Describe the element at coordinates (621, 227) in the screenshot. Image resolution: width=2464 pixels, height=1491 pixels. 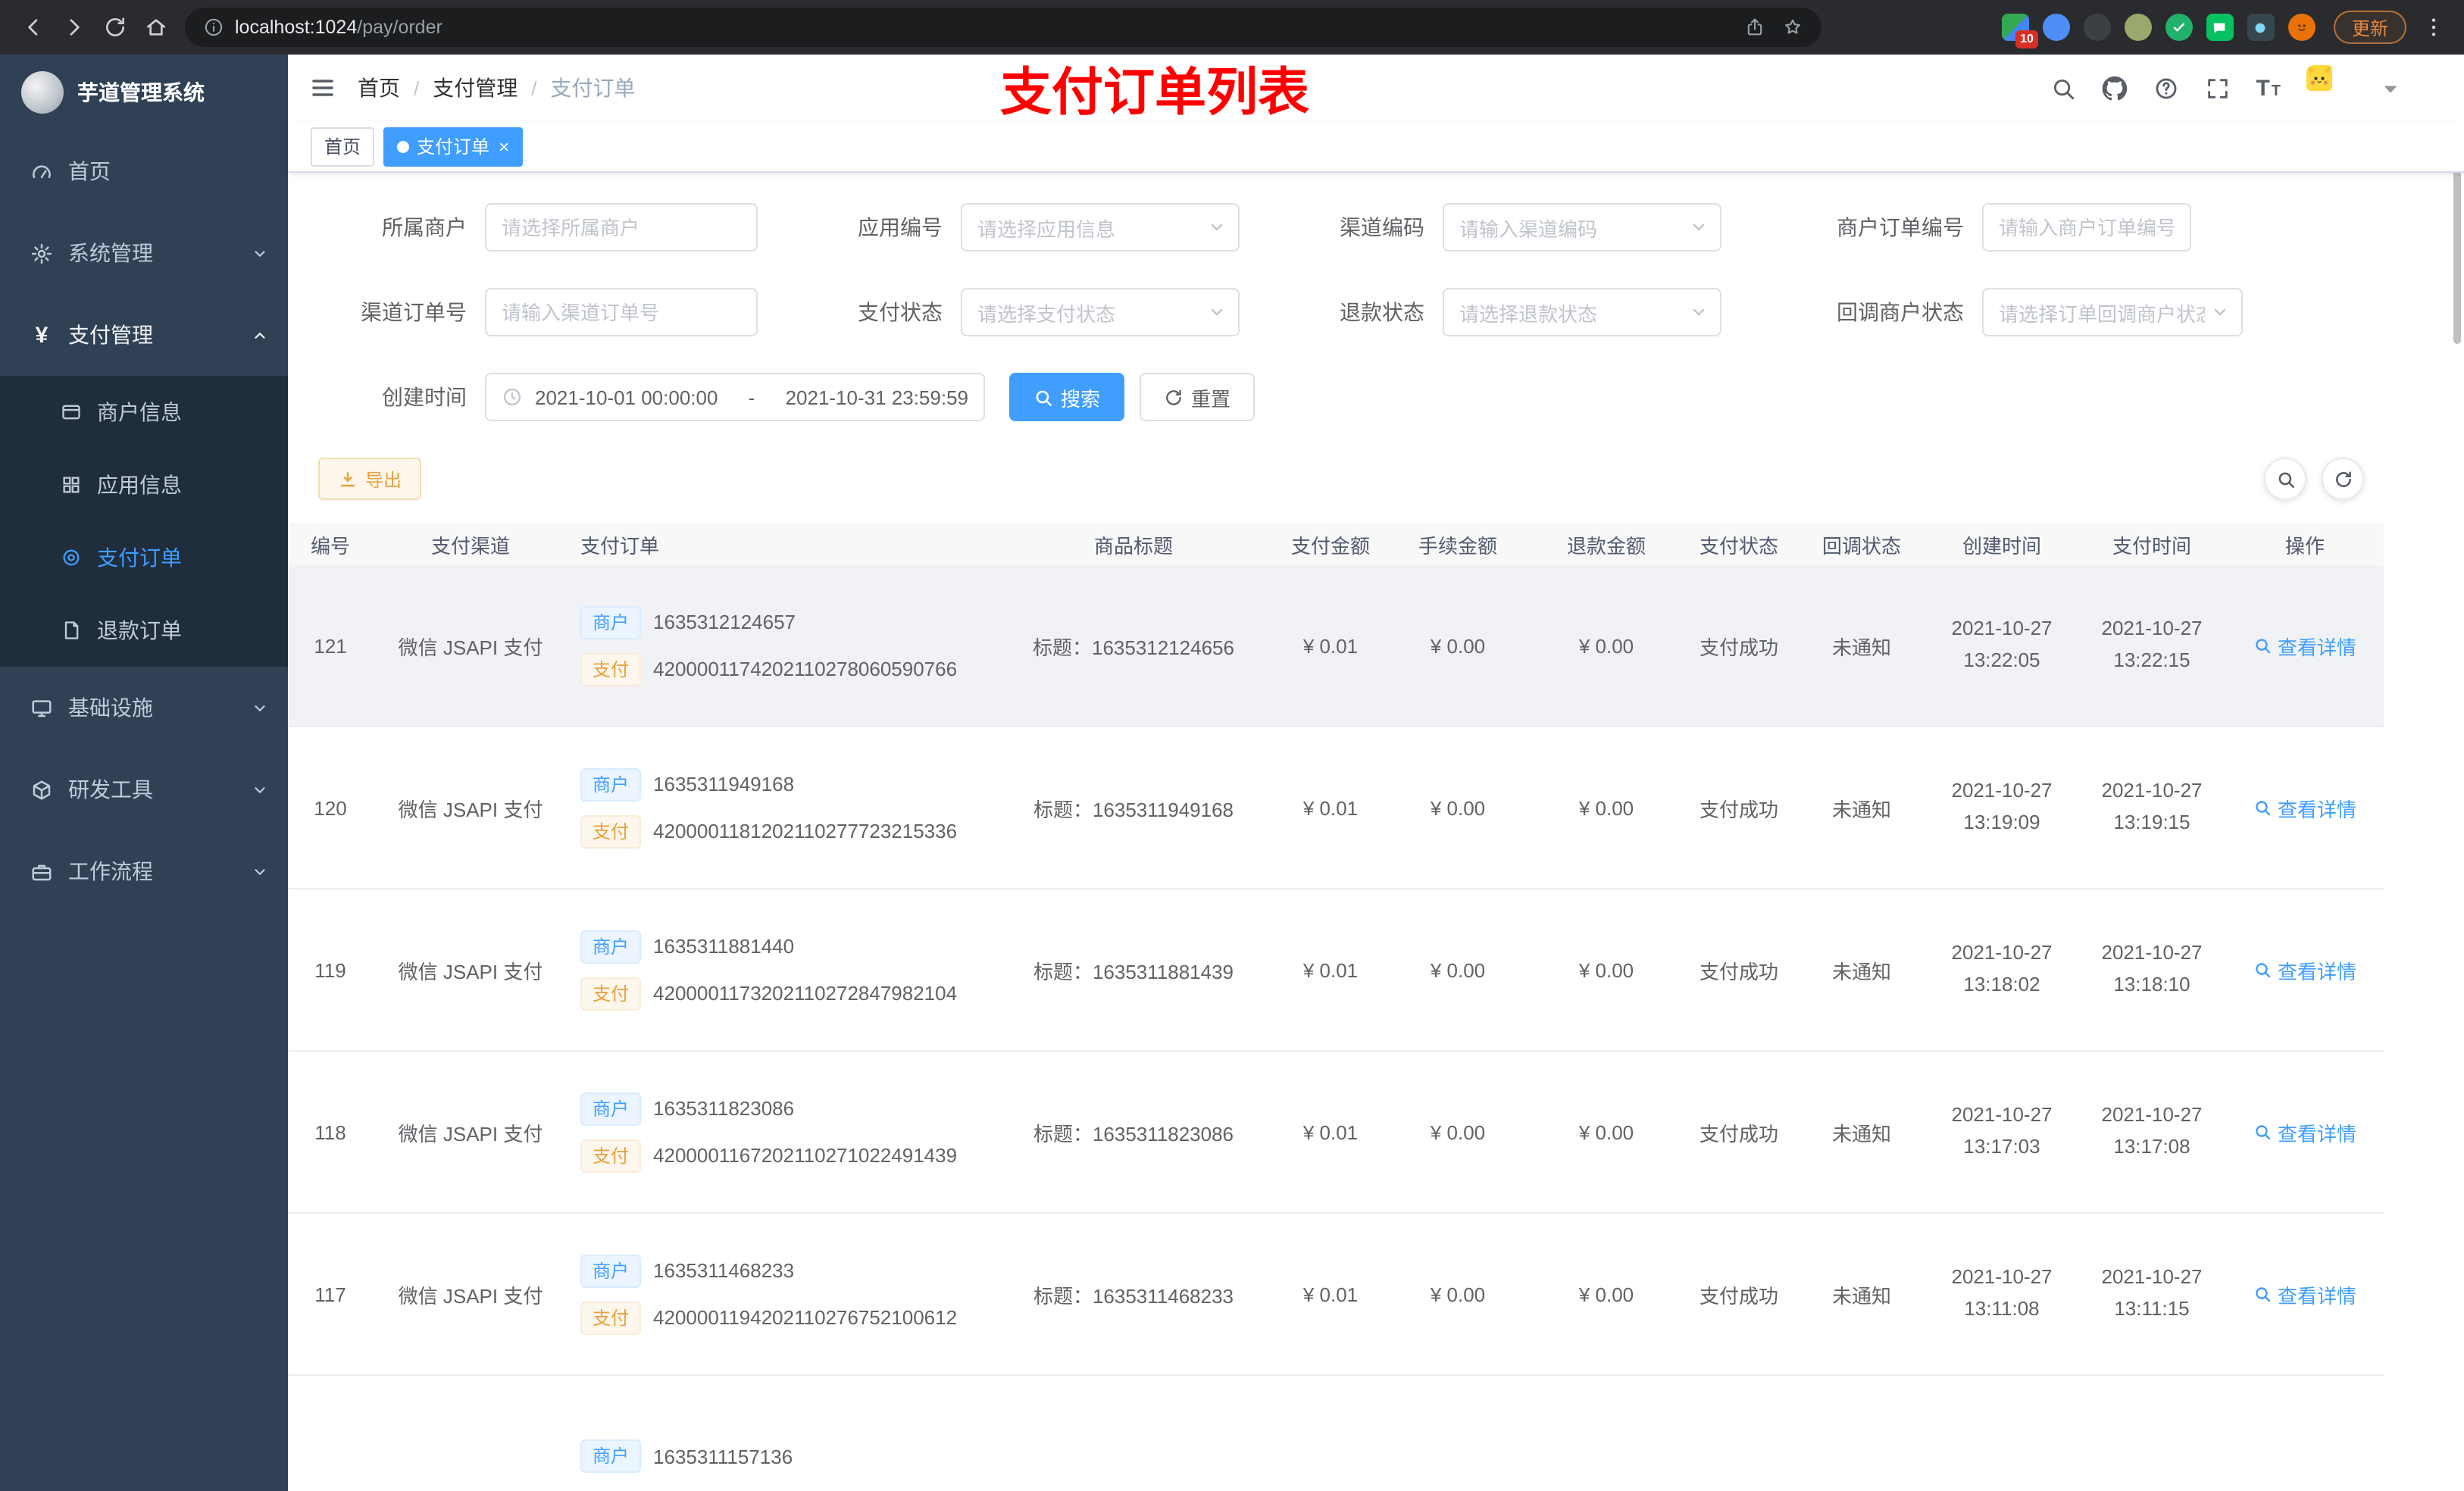
I see `merchant-filter-input` at that location.